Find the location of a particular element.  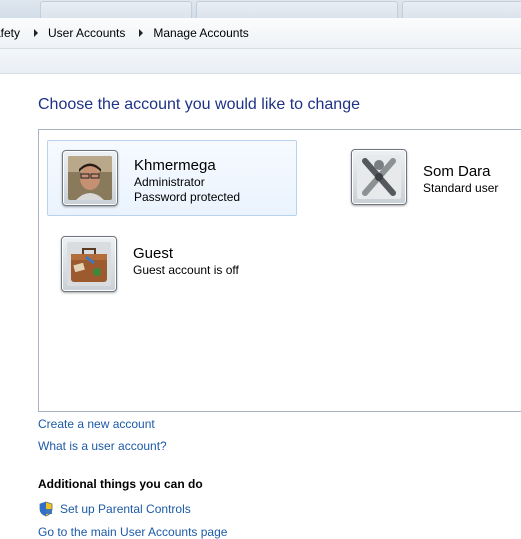

section-title: Additional things you can do is located at coordinates (120, 484).